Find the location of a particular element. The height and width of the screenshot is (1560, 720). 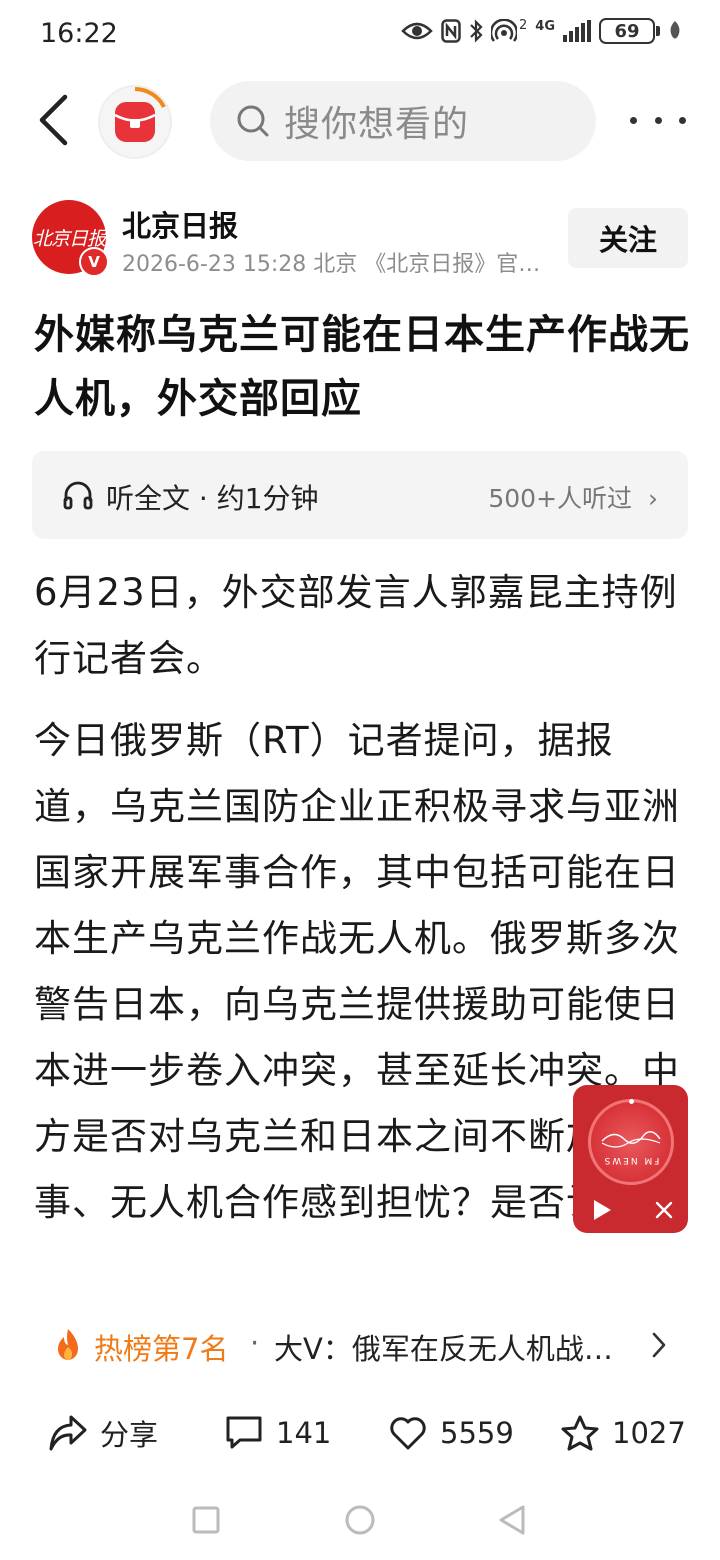

play-button is located at coordinates (602, 1210).